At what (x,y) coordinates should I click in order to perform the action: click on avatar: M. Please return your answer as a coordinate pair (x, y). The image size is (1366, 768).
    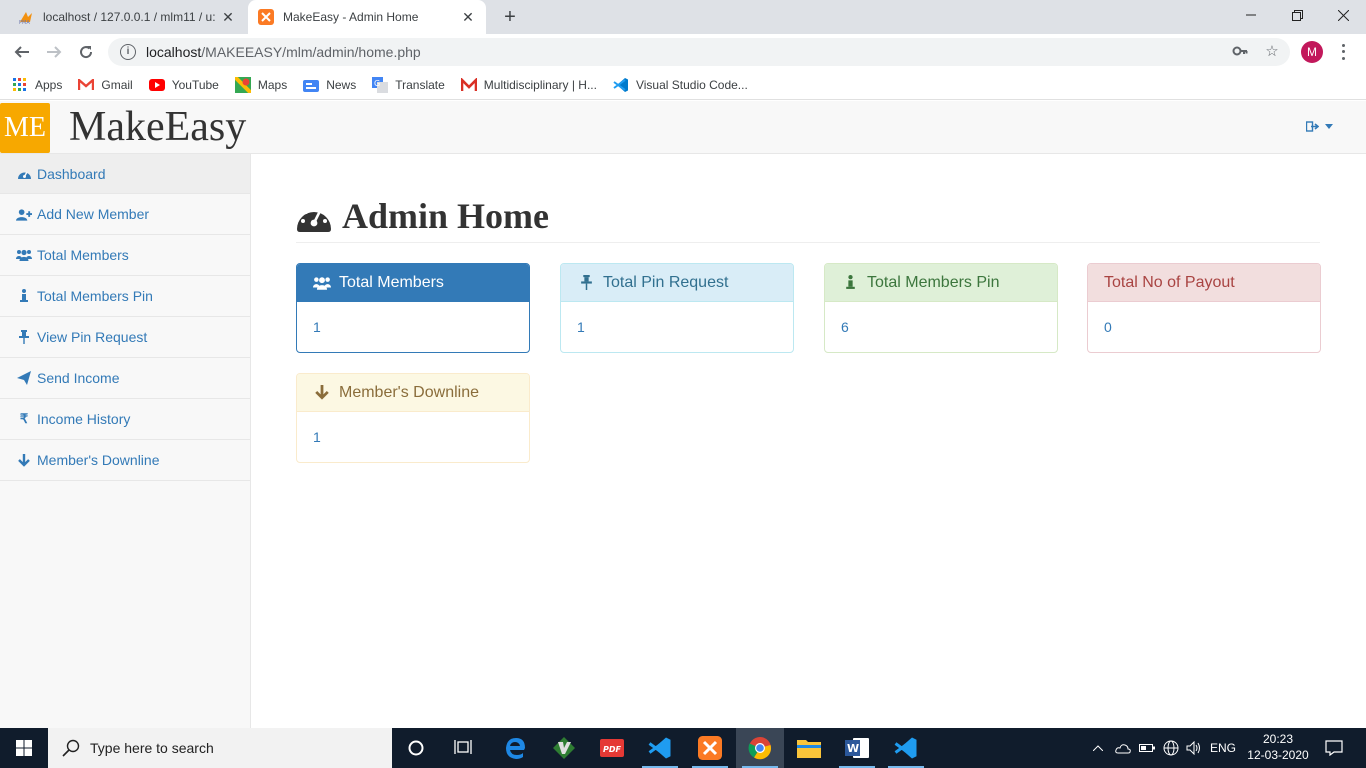
    Looking at the image, I should click on (1312, 52).